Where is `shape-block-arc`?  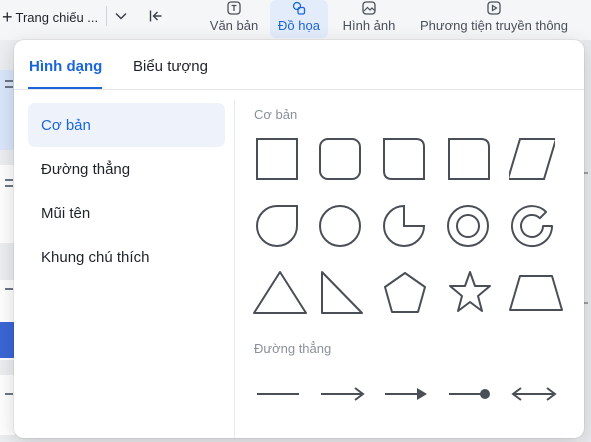 shape-block-arc is located at coordinates (532, 227).